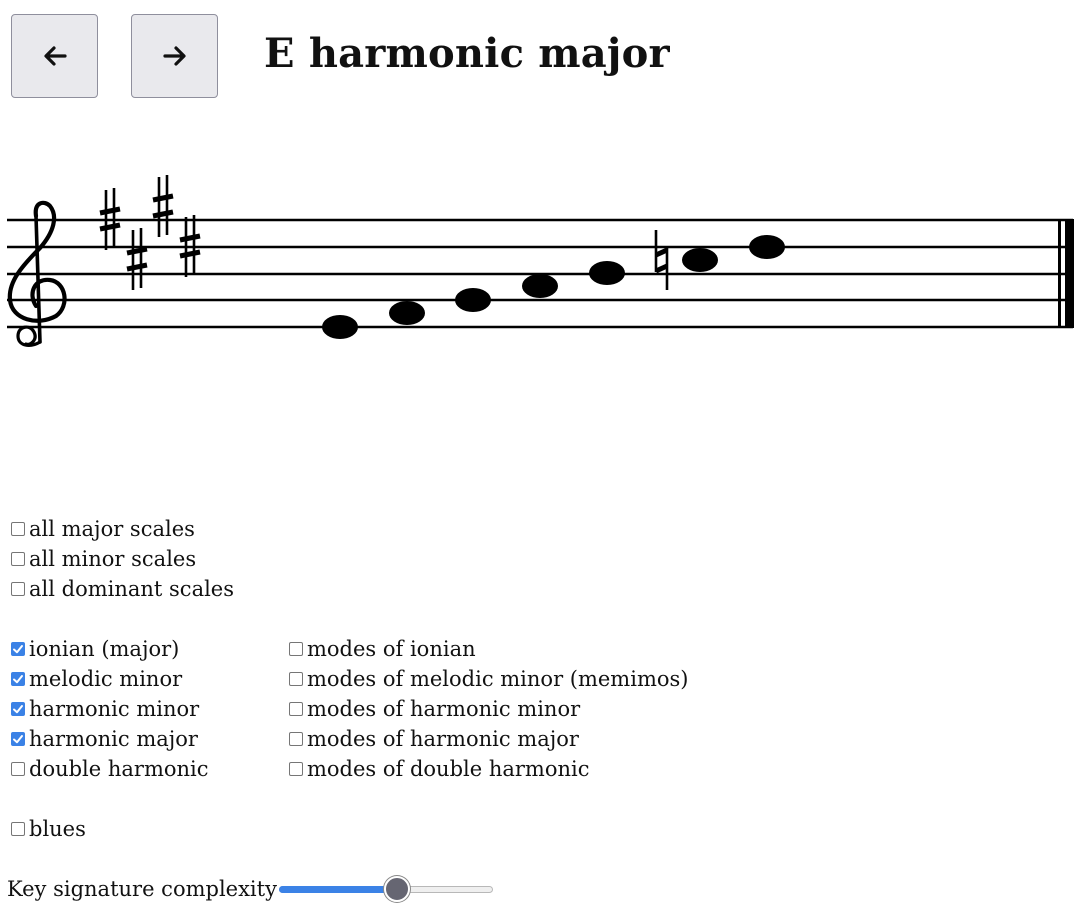  I want to click on modes-of-harmonic-major-option: modes of harmonic major, so click(434, 739).